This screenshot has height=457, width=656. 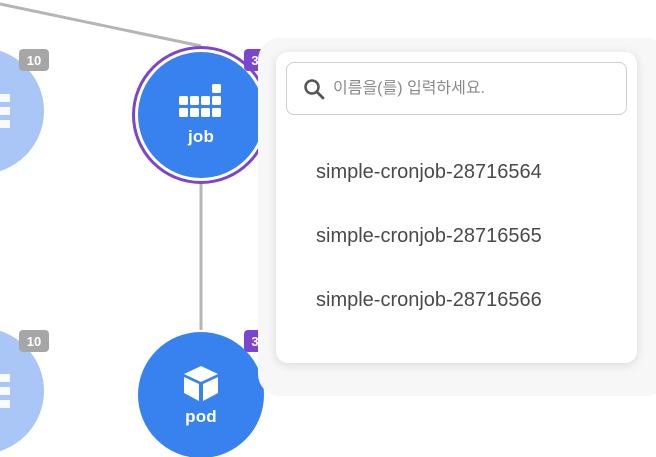 I want to click on cube-icon, so click(x=201, y=383).